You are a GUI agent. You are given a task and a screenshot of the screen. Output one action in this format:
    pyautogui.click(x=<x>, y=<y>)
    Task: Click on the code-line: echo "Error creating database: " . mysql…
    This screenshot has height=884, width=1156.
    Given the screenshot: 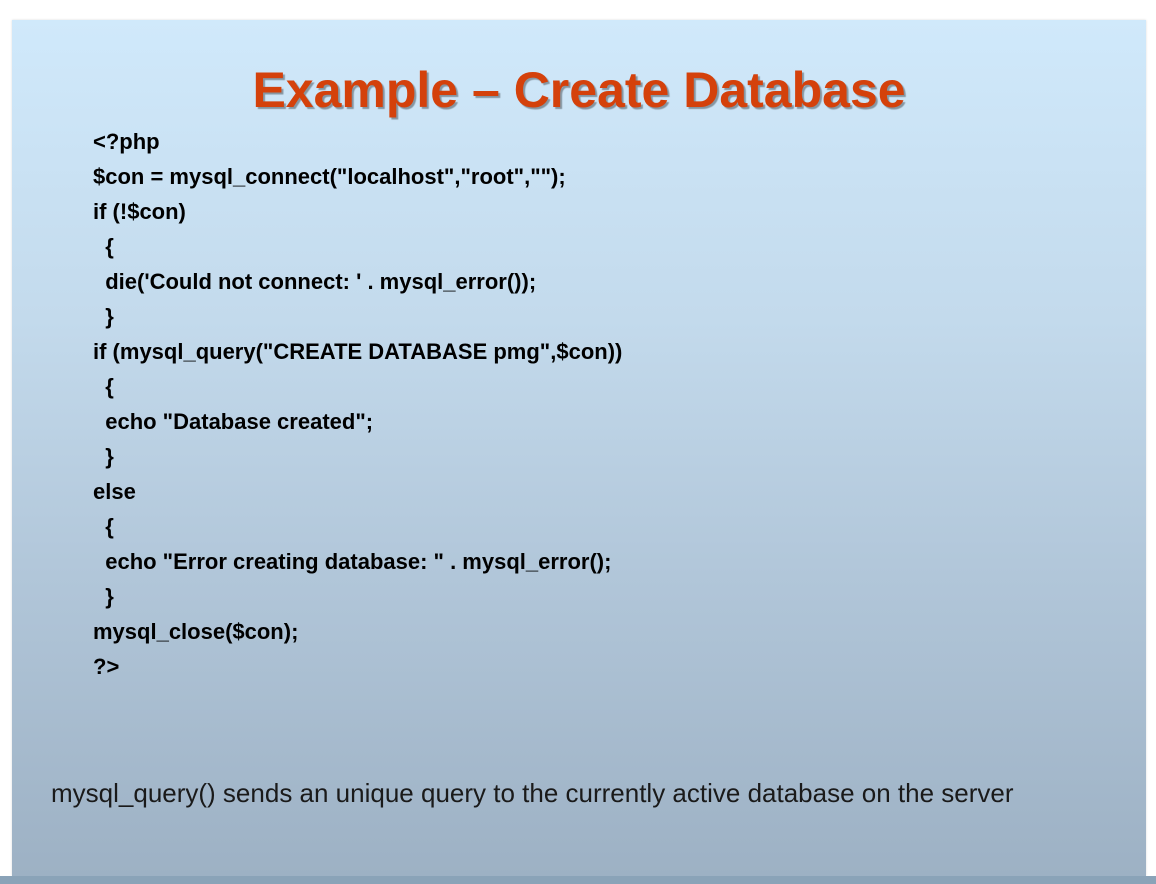 What is the action you would take?
    pyautogui.click(x=352, y=561)
    